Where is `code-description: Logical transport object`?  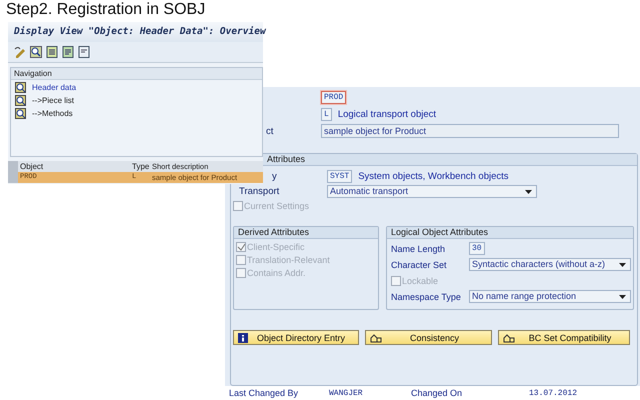 code-description: Logical transport object is located at coordinates (387, 114).